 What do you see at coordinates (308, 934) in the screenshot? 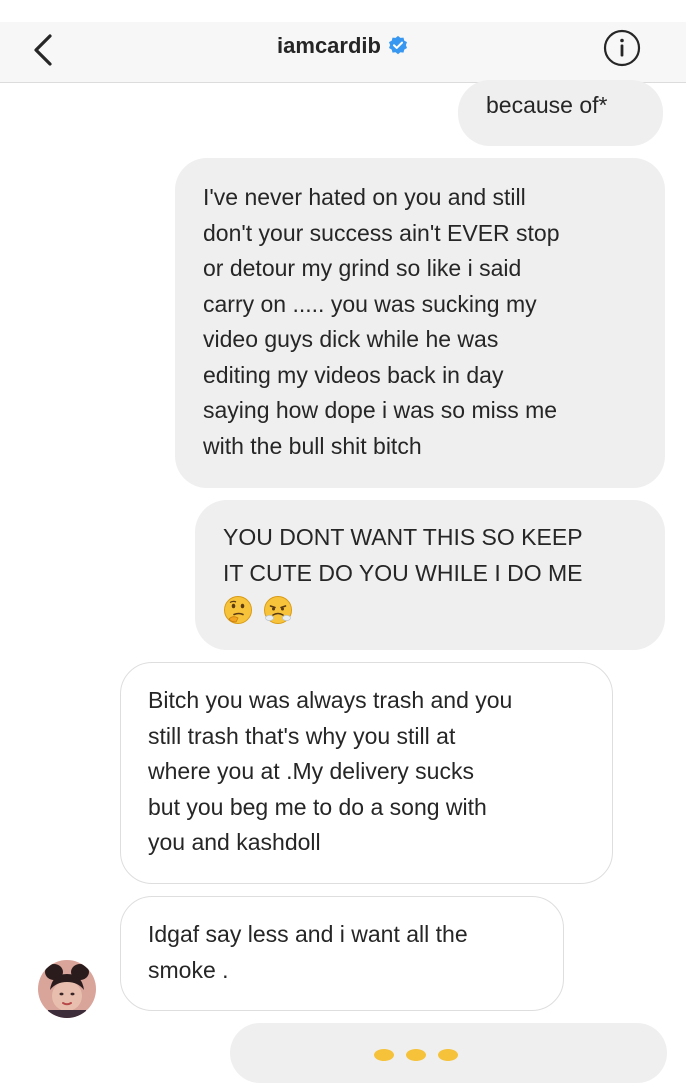
I see `message-text-line: Idgaf say less and i want all the` at bounding box center [308, 934].